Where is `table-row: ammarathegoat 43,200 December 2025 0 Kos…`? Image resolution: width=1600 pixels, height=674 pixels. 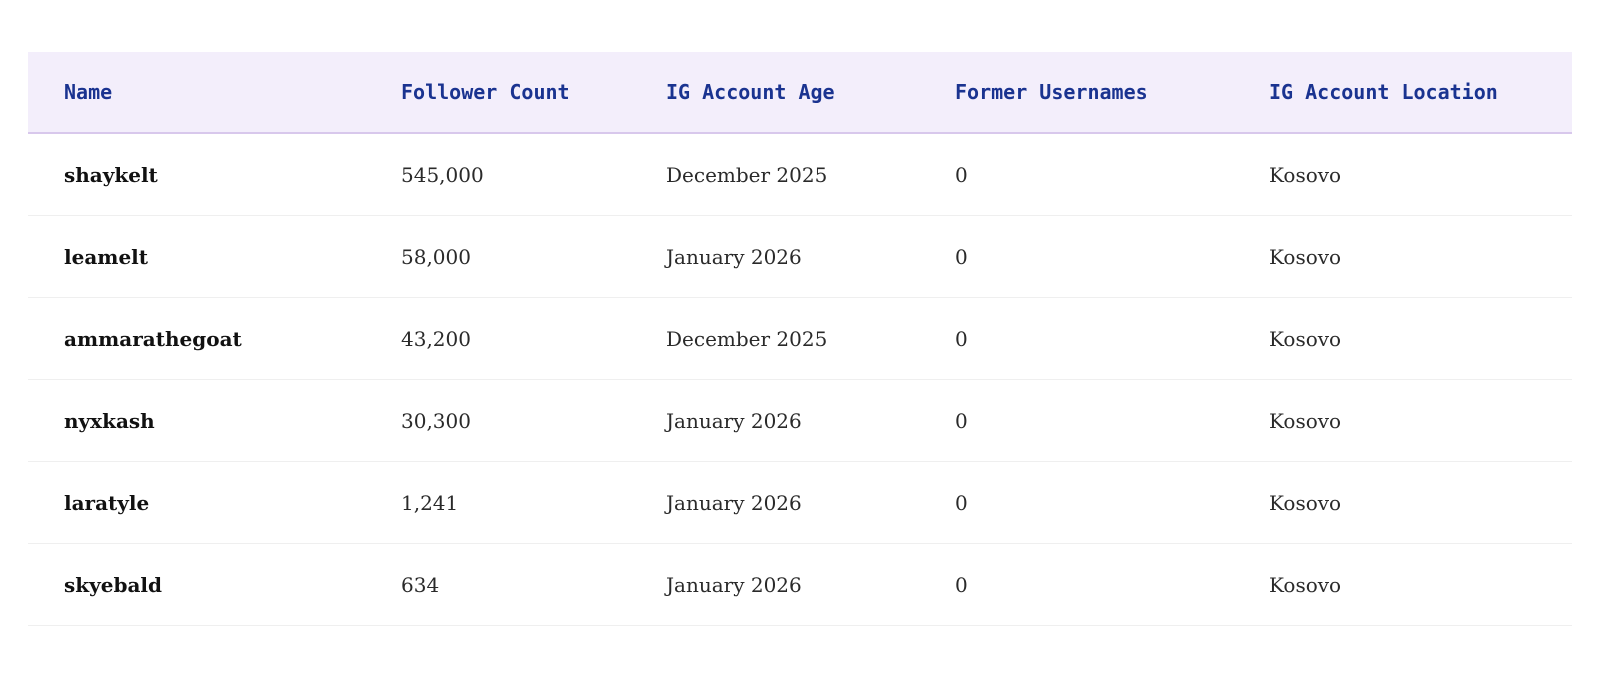 table-row: ammarathegoat 43,200 December 2025 0 Kos… is located at coordinates (800, 338).